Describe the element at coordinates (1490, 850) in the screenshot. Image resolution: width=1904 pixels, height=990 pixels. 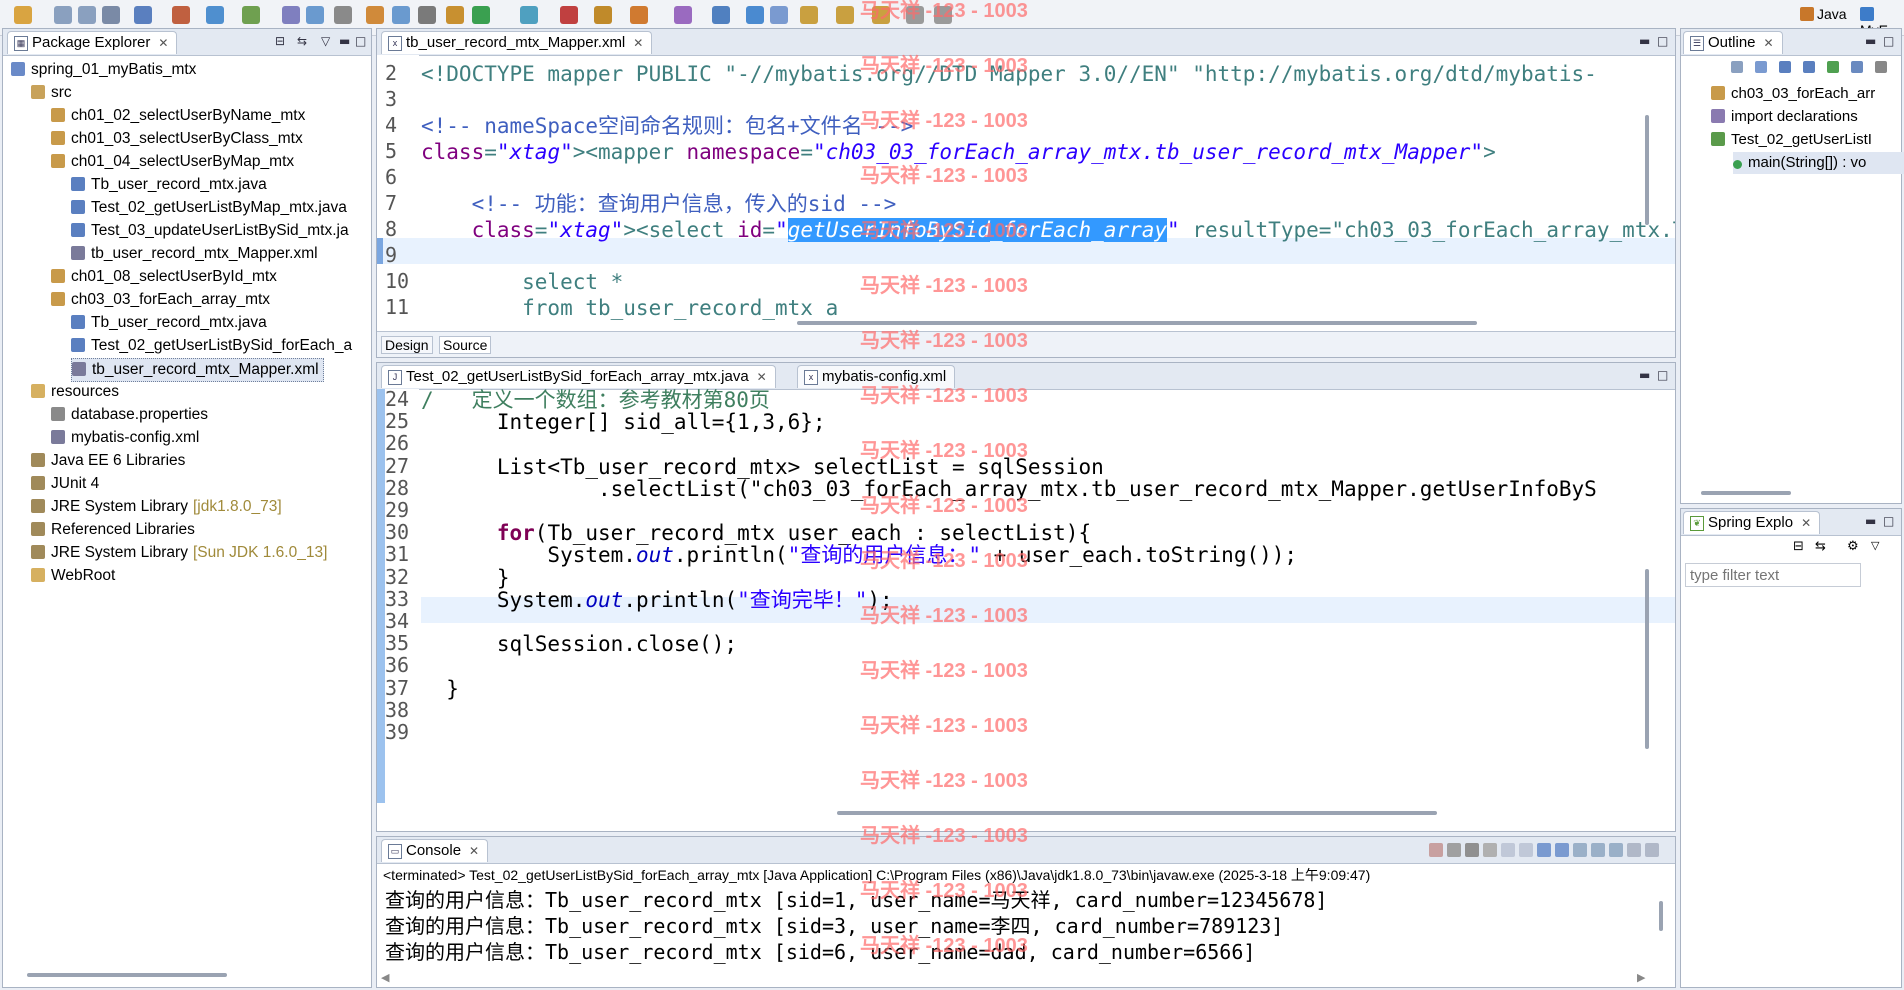
I see `clear-console-icon` at that location.